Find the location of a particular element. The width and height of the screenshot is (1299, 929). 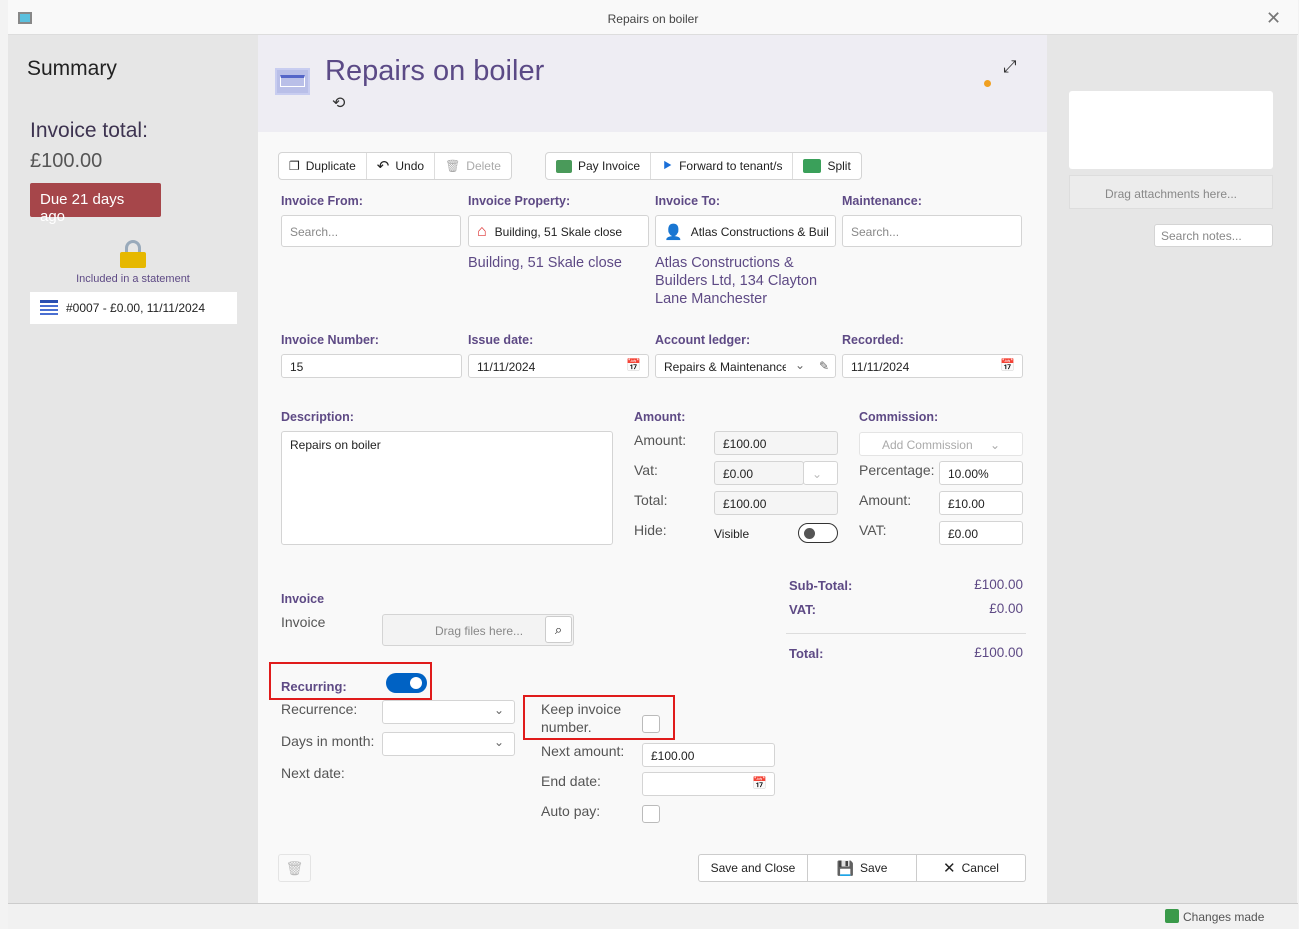

description-label: Description: is located at coordinates (317, 417).